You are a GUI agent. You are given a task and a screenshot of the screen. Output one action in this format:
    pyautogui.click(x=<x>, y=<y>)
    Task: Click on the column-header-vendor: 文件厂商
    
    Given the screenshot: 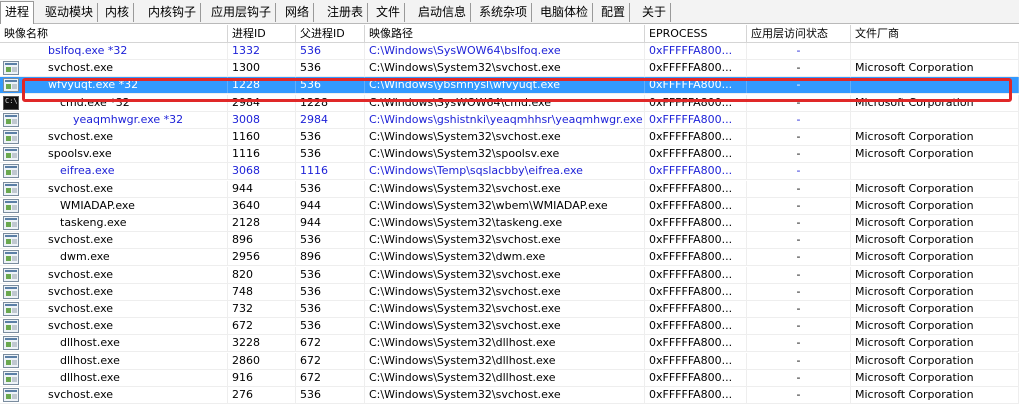 What is the action you would take?
    pyautogui.click(x=935, y=33)
    